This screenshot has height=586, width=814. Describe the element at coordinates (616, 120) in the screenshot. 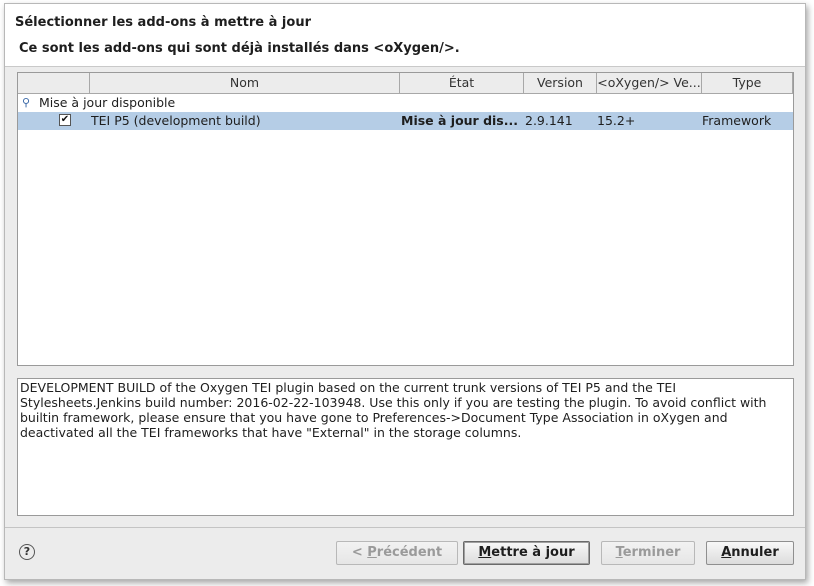

I see `cell-oxygen-version: 15.2+` at that location.